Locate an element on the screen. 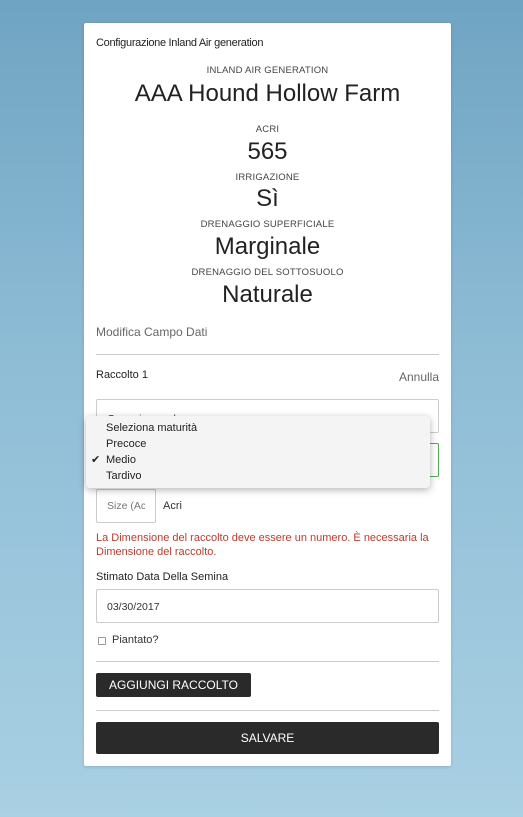  save-button: SALVARE is located at coordinates (267, 738).